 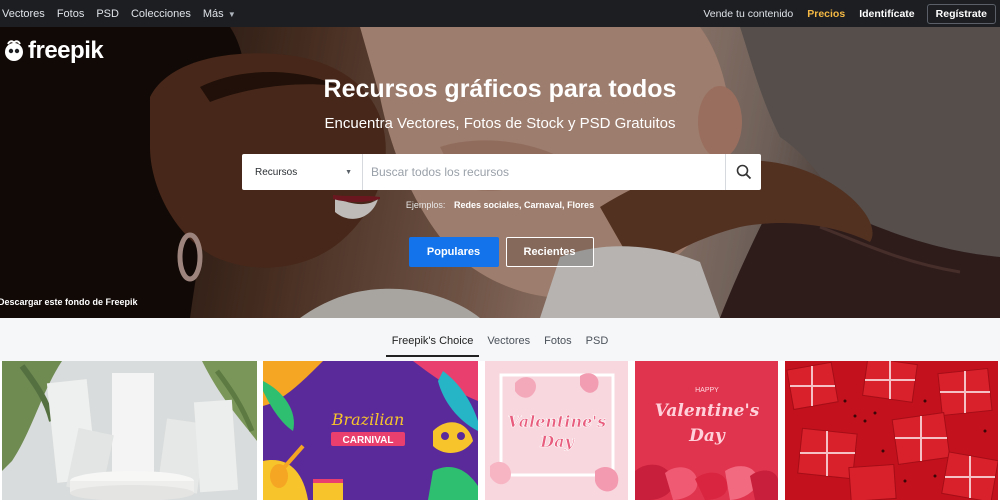 I want to click on resource-card-valentines-red: HAPPY Valentine's Day, so click(x=706, y=430).